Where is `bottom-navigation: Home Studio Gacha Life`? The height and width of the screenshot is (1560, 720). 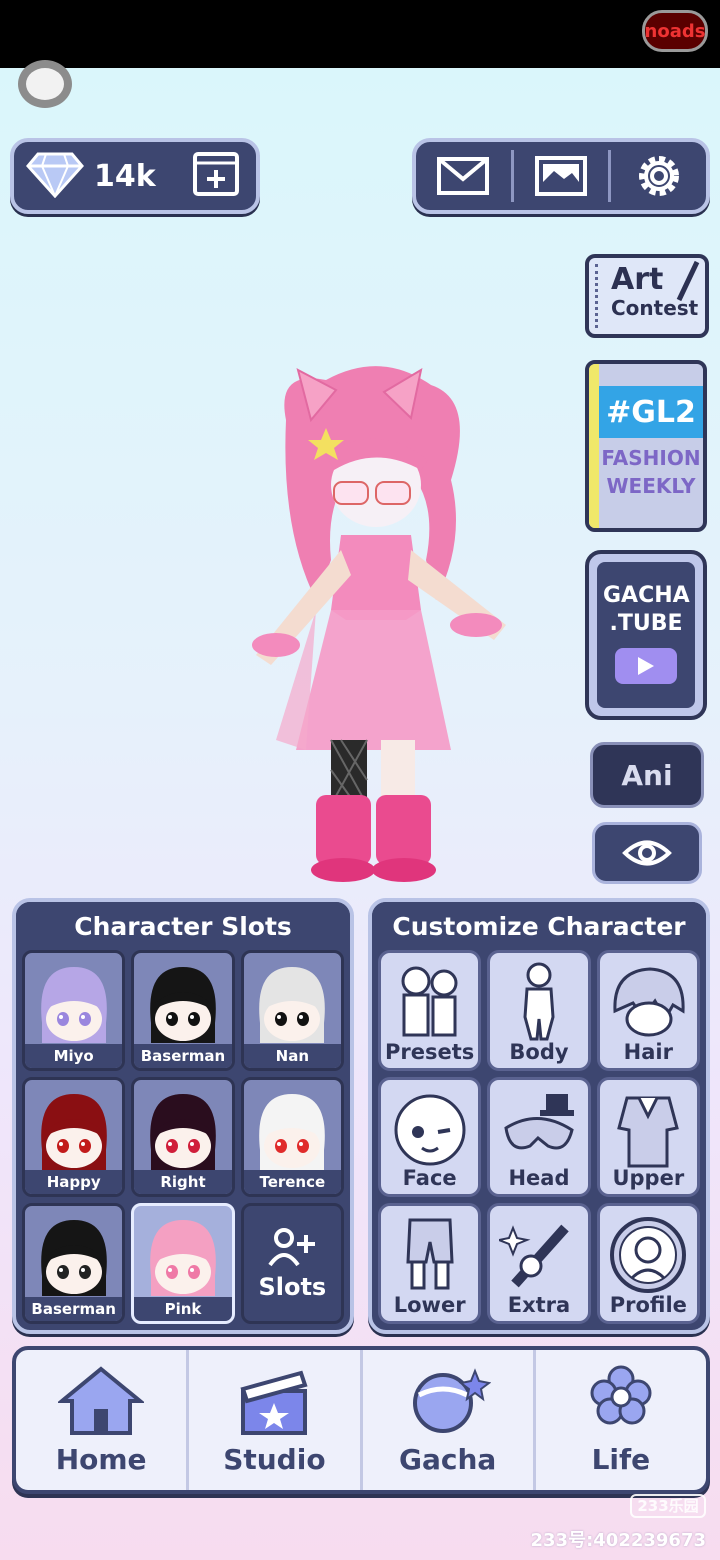 bottom-navigation: Home Studio Gacha Life is located at coordinates (361, 1420).